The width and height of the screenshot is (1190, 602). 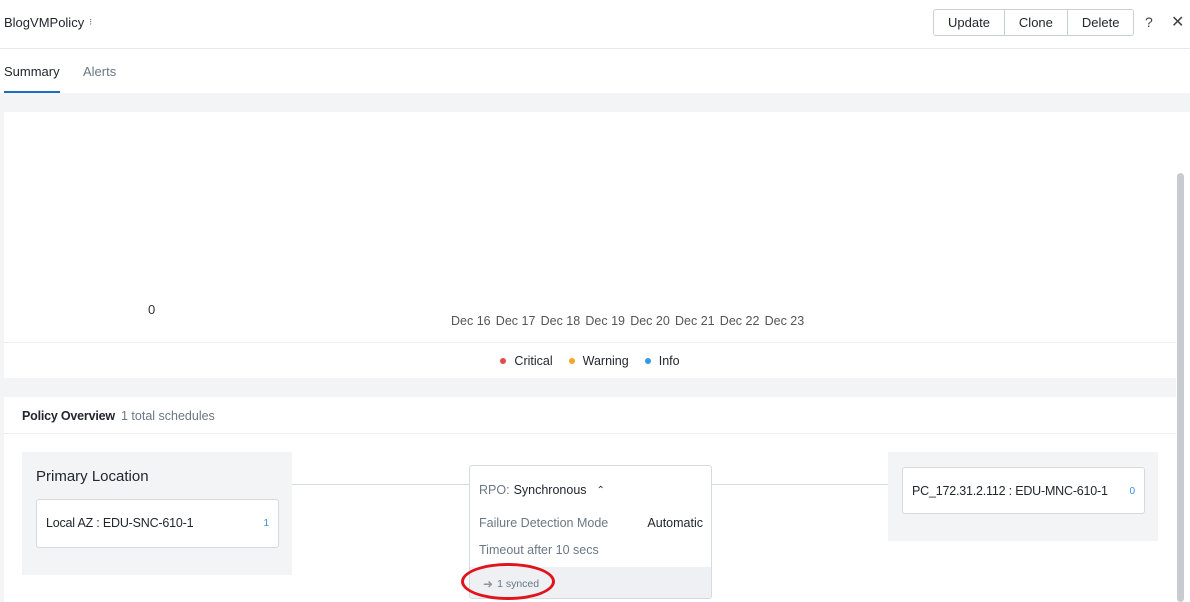 What do you see at coordinates (595, 24) in the screenshot?
I see `page-header: BlogVMPolicy ⁝ Update Clone Delete ? ✕` at bounding box center [595, 24].